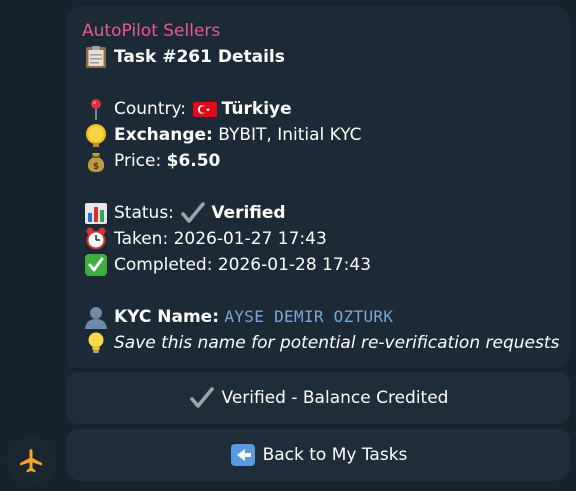 The height and width of the screenshot is (491, 576). What do you see at coordinates (167, 317) in the screenshot?
I see `kyc-label: KYC Name:` at bounding box center [167, 317].